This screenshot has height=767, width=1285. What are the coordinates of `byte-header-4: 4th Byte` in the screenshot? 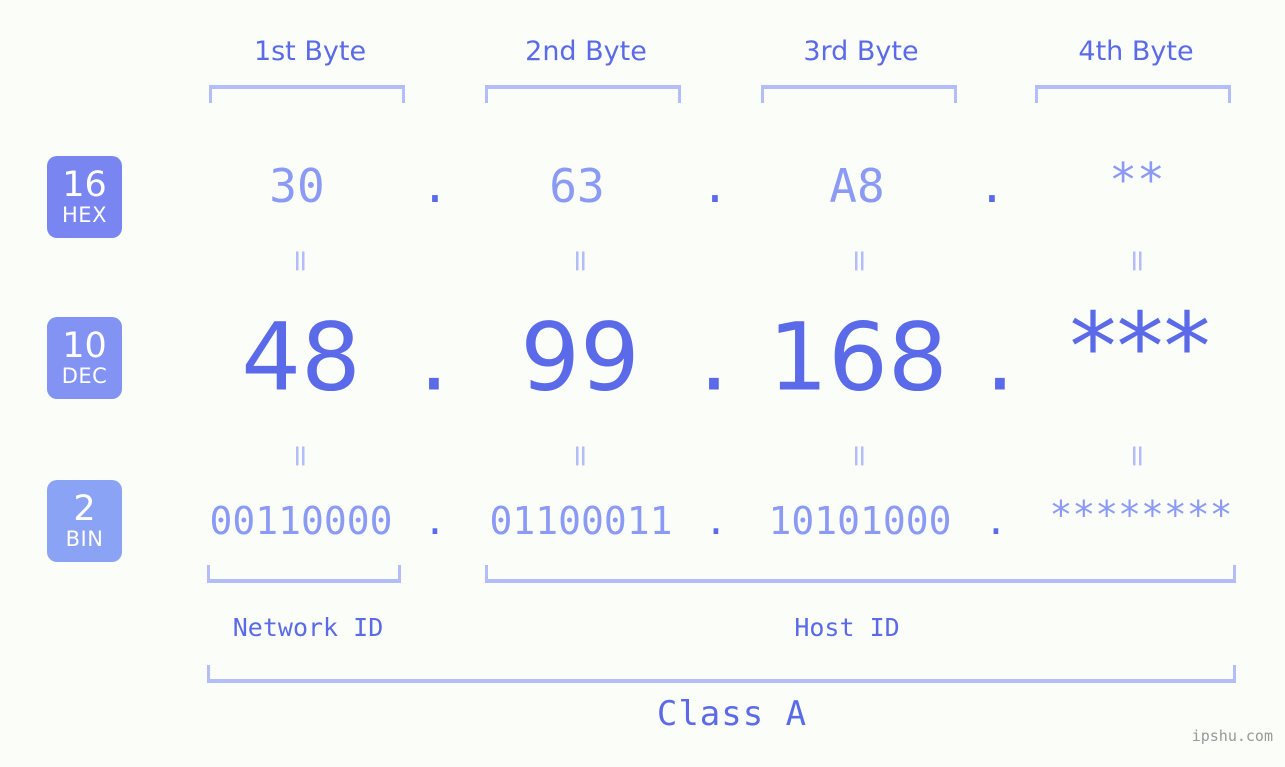 It's located at (1136, 51).